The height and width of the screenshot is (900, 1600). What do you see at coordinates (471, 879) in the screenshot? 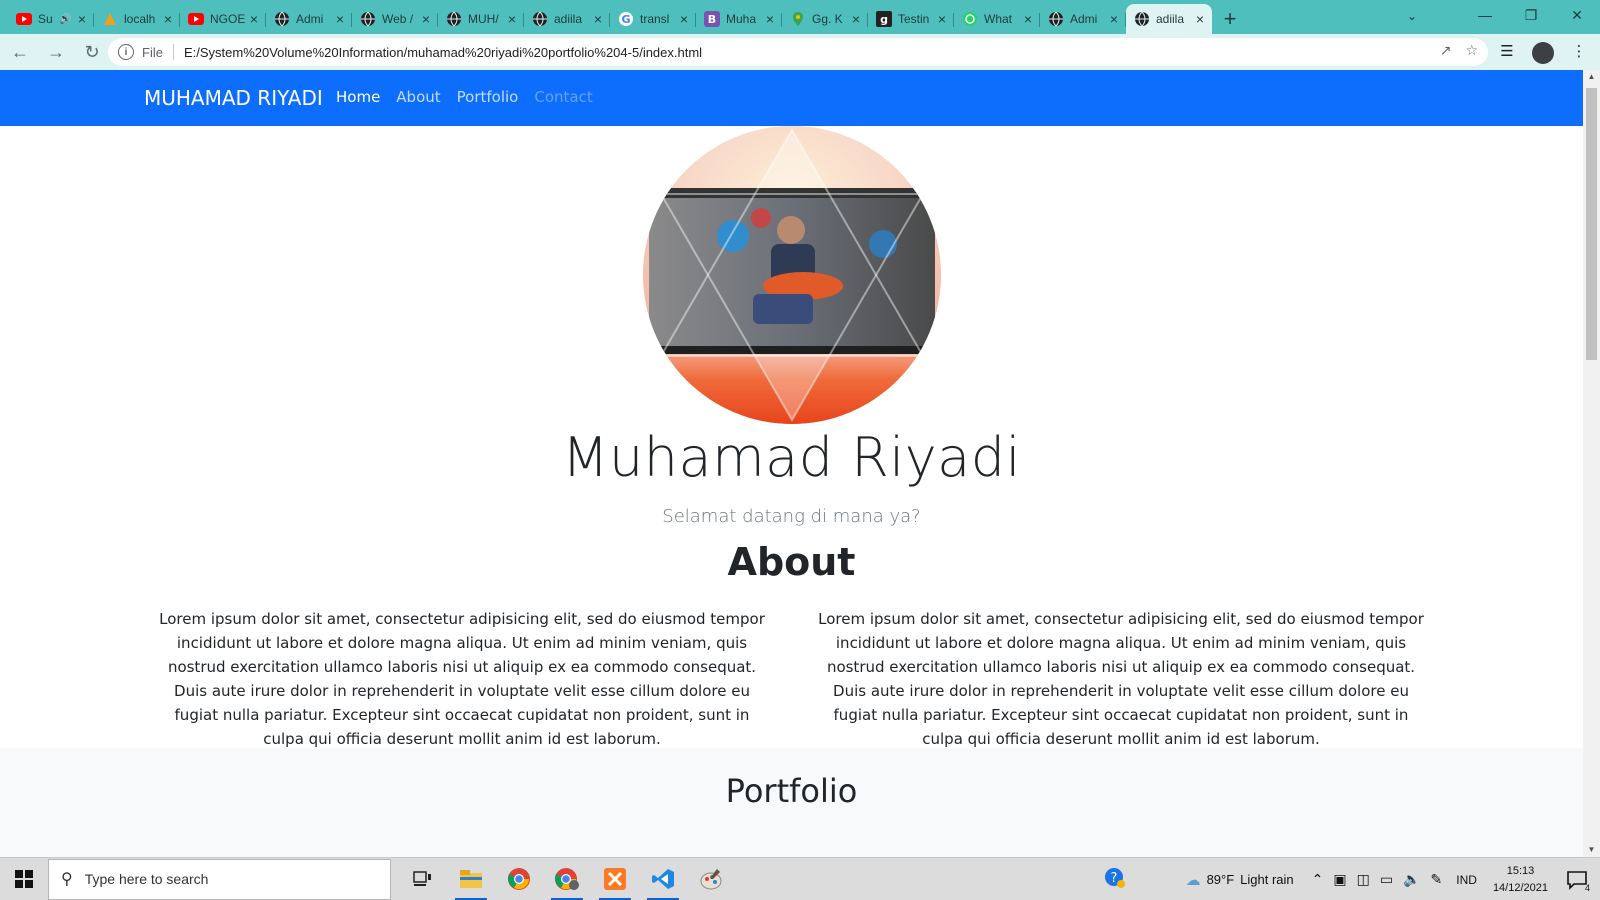
I see `file-explorer-icon` at bounding box center [471, 879].